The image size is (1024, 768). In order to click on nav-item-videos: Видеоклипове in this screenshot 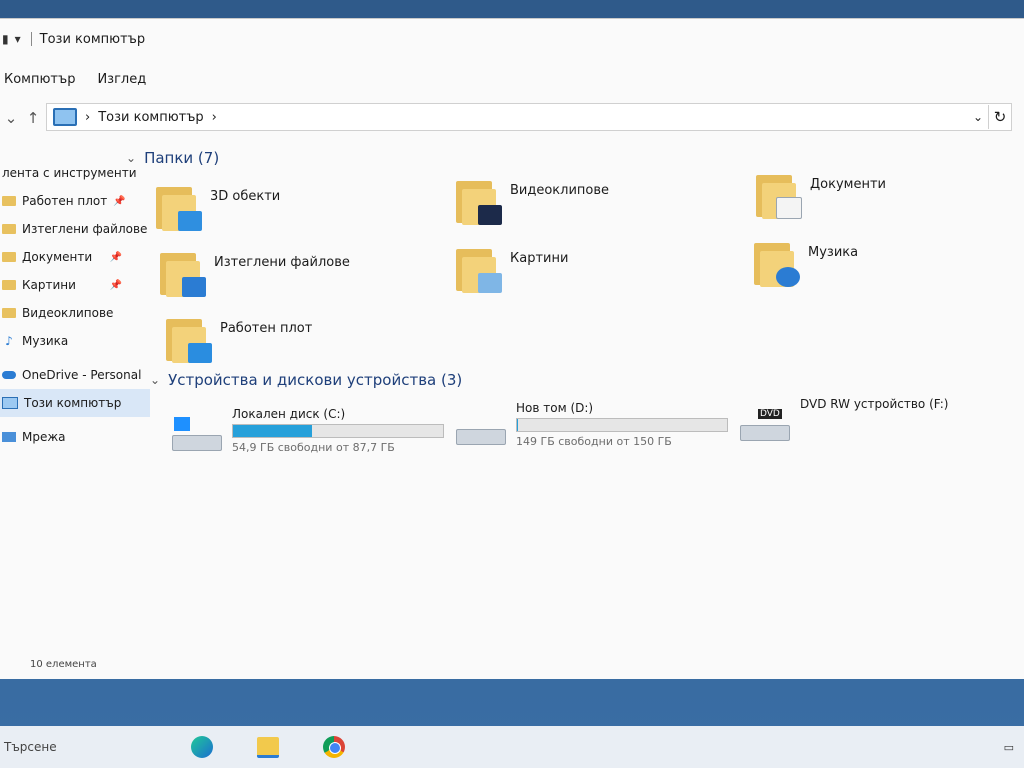, I will do `click(75, 313)`.